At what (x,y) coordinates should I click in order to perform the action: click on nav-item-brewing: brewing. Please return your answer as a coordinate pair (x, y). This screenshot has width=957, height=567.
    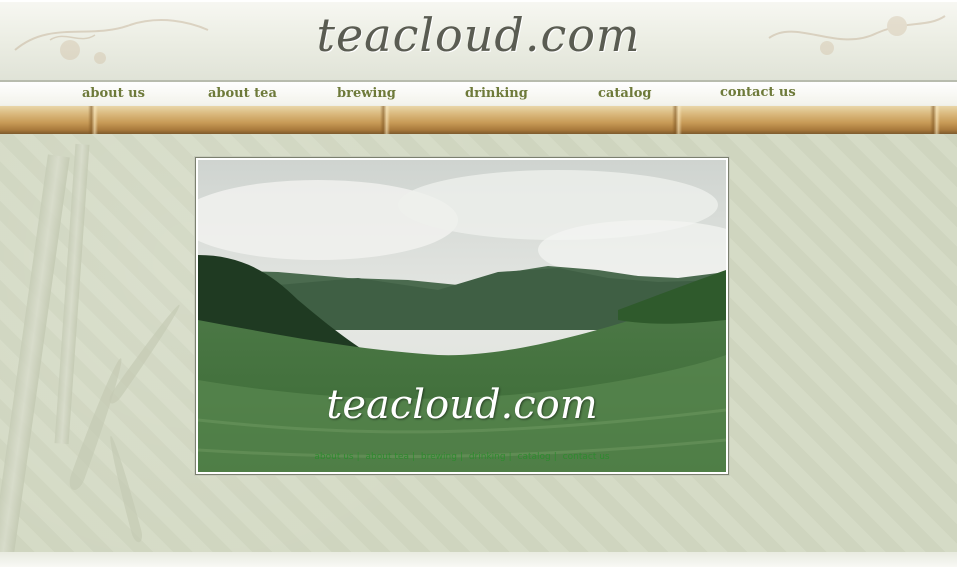
    Looking at the image, I should click on (366, 93).